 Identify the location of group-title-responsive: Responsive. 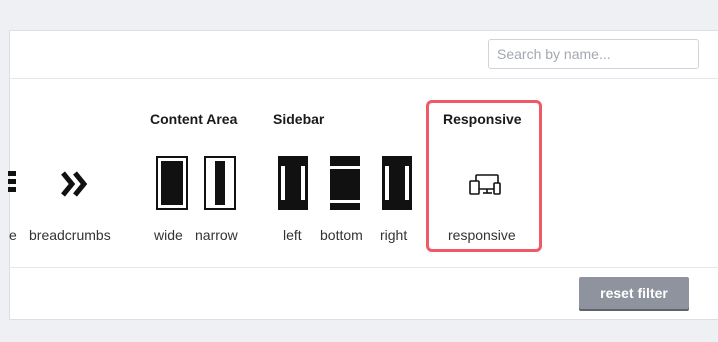
(482, 119).